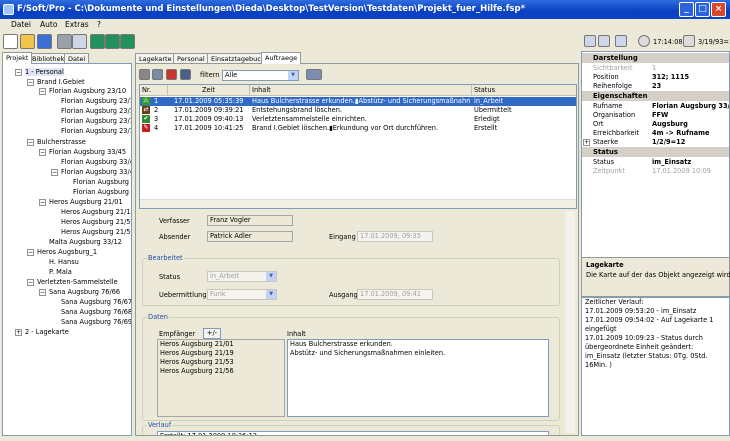 Image resolution: width=730 pixels, height=441 pixels. I want to click on delete-icon, so click(171, 74).